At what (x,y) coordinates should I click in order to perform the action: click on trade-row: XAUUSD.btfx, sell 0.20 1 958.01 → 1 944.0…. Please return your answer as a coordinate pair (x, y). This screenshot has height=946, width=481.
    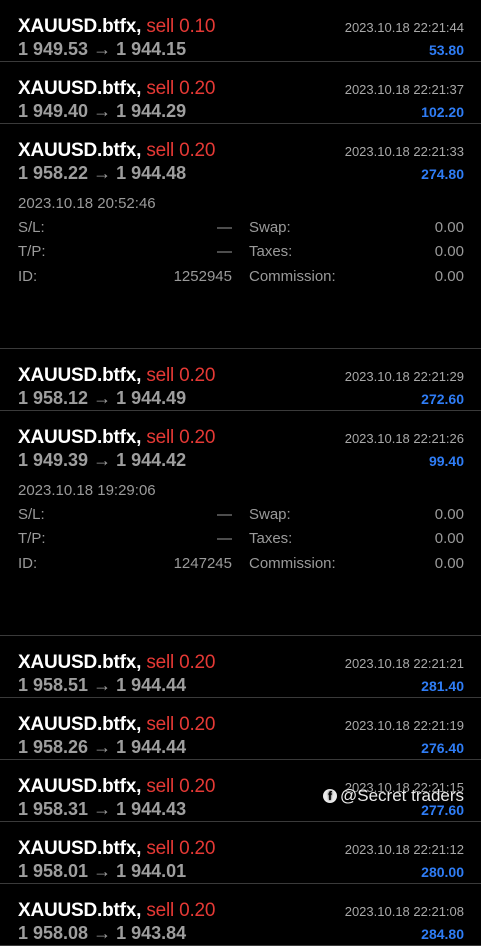
    Looking at the image, I should click on (240, 853).